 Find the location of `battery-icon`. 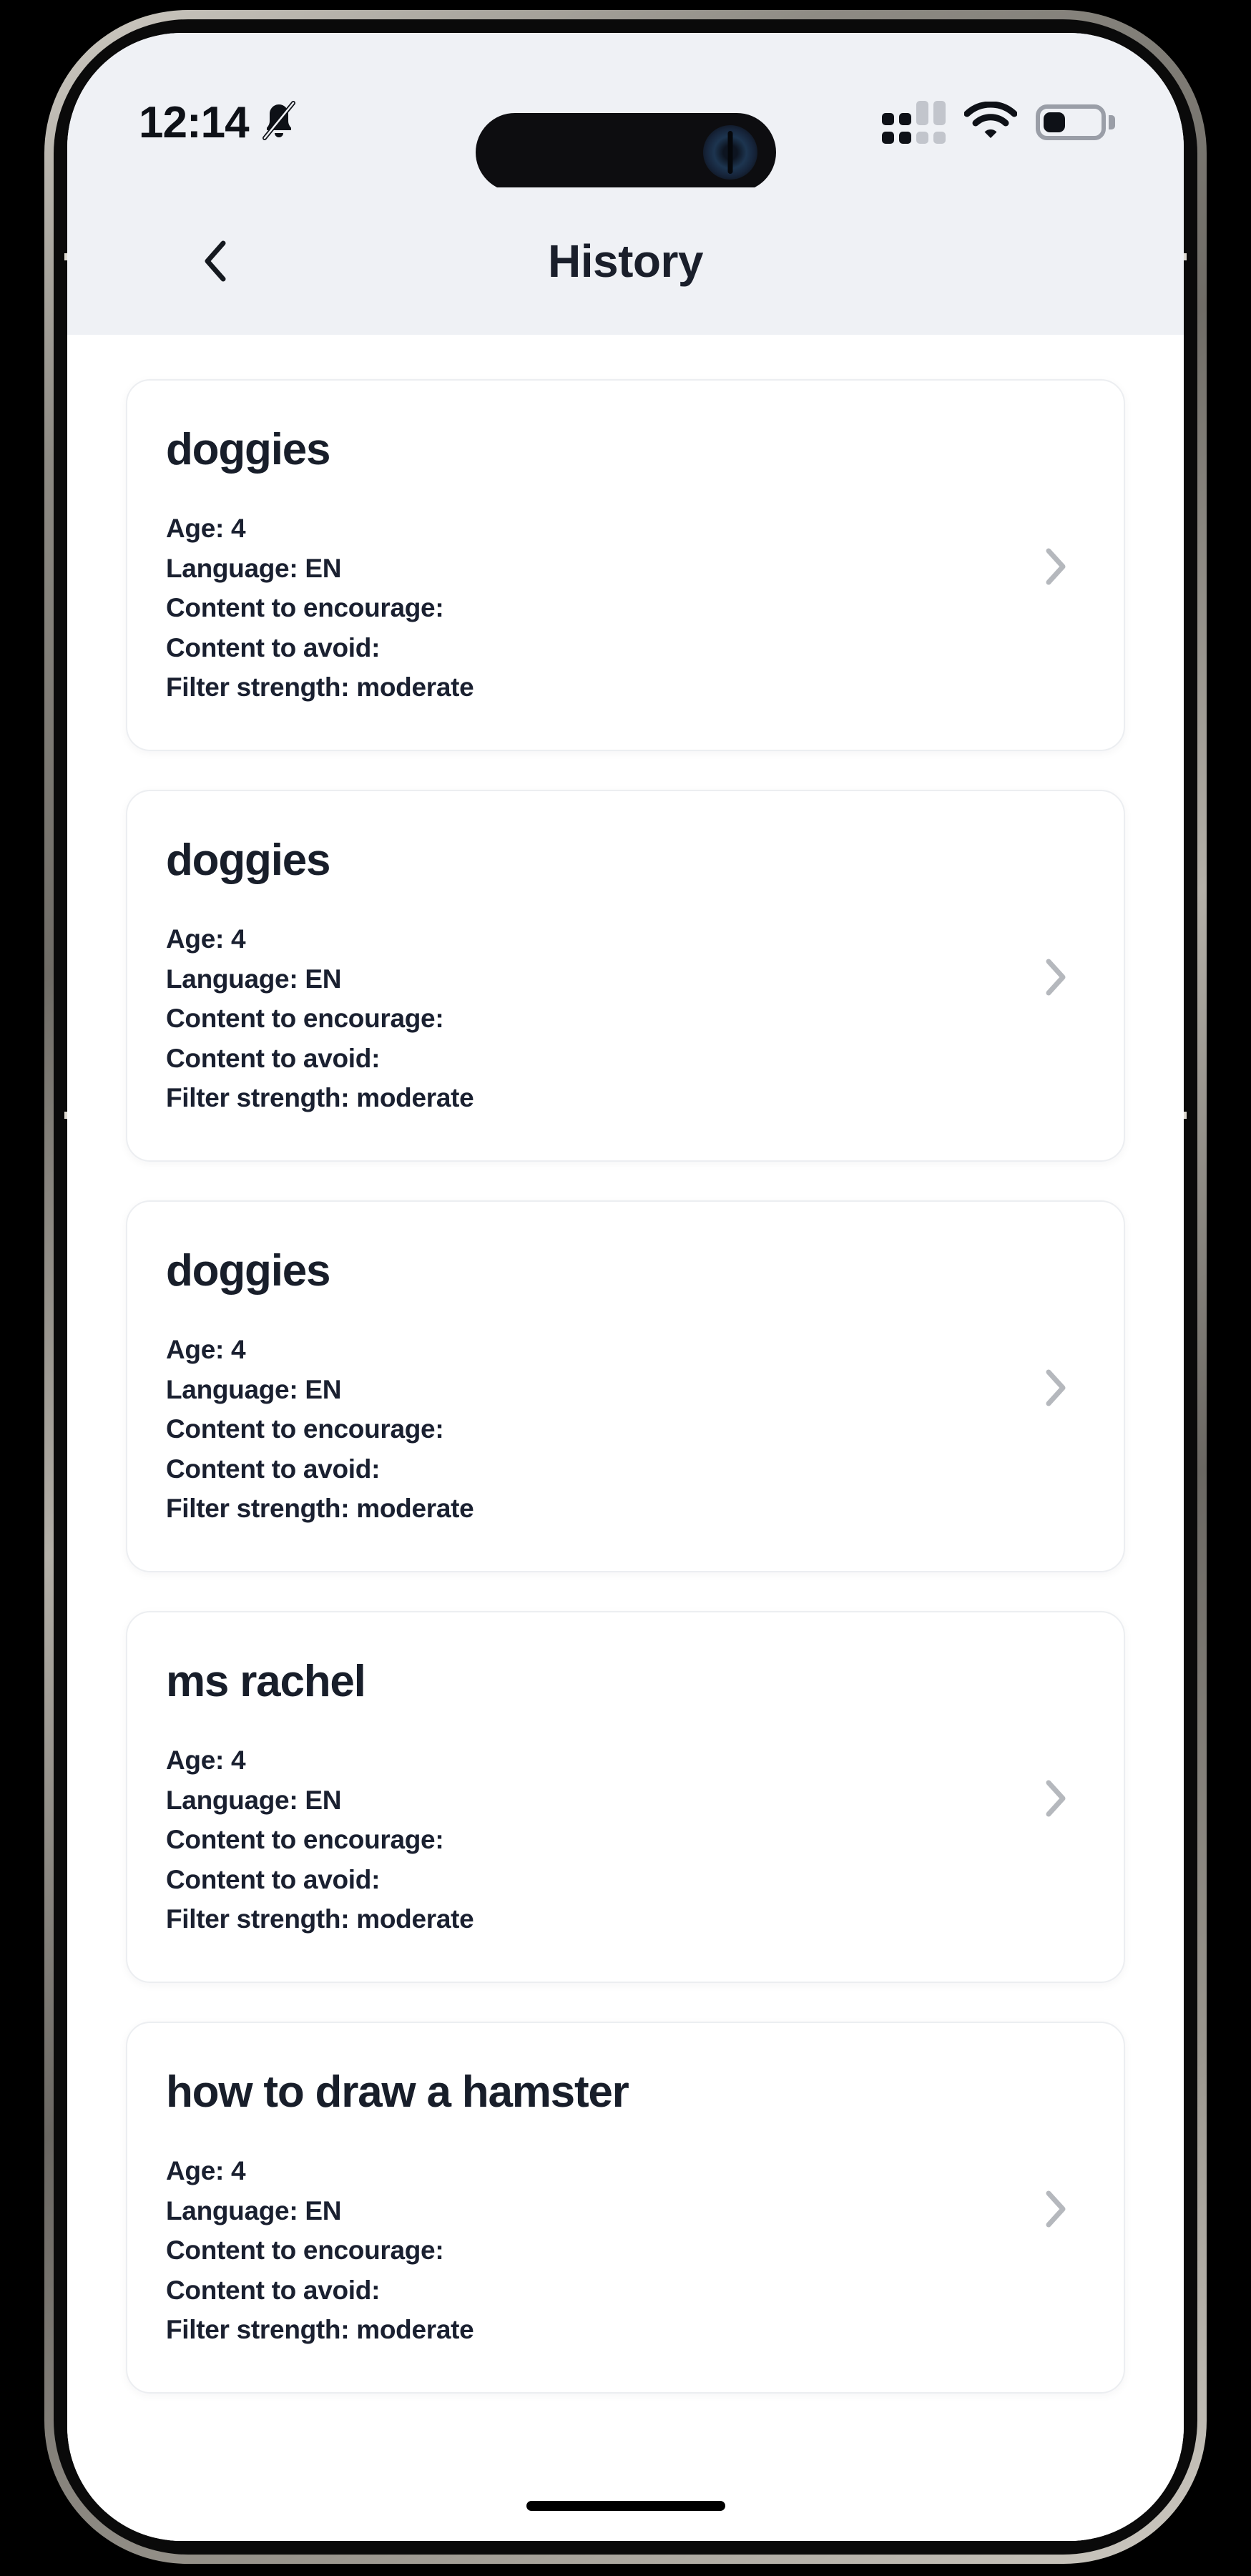

battery-icon is located at coordinates (1075, 122).